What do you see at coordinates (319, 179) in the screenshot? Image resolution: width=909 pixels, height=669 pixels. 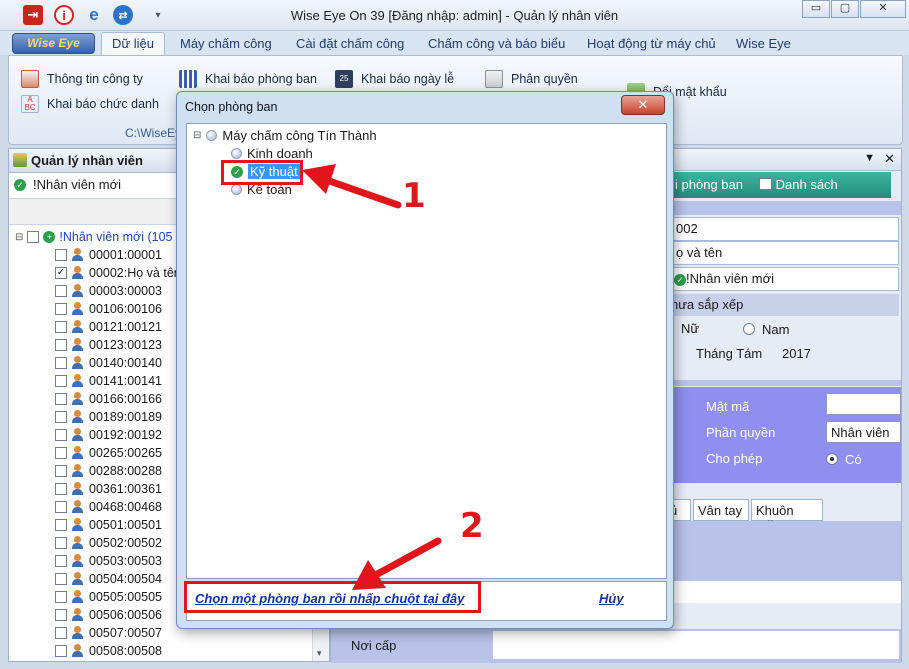 I see `arrow-1-head` at bounding box center [319, 179].